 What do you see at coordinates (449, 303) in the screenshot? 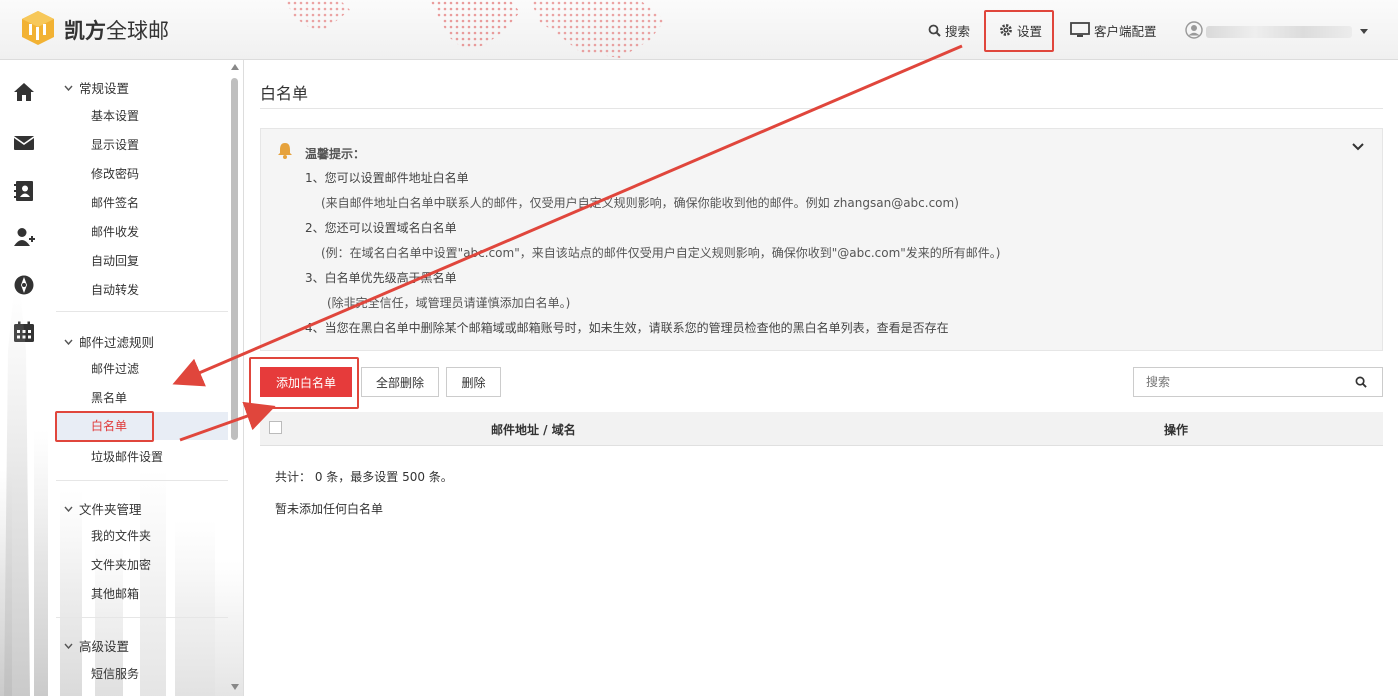
I see `tips-line-3-detail: (除非完全信任，域管理员请谨慎添加白名单。)` at bounding box center [449, 303].